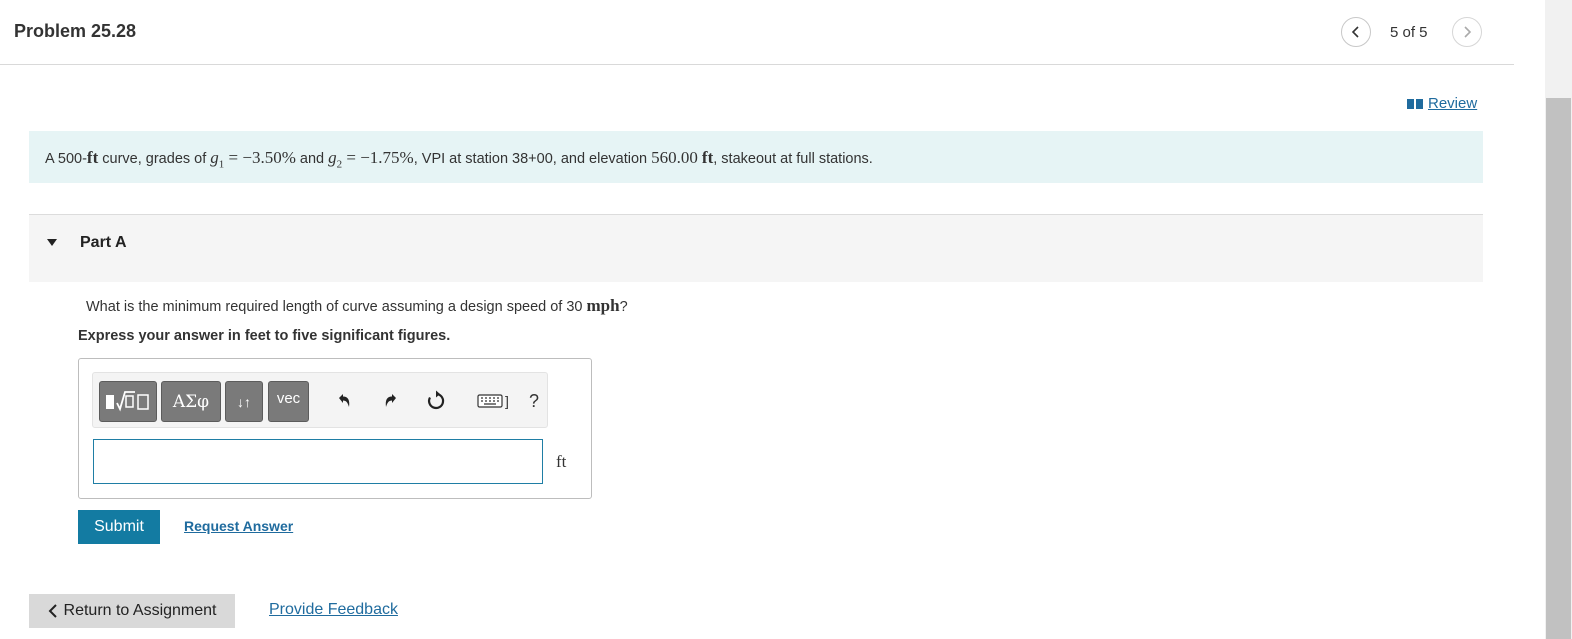 The width and height of the screenshot is (1572, 639). What do you see at coordinates (757, 32) in the screenshot?
I see `header-bar: Problem 25.28 5 of 5` at bounding box center [757, 32].